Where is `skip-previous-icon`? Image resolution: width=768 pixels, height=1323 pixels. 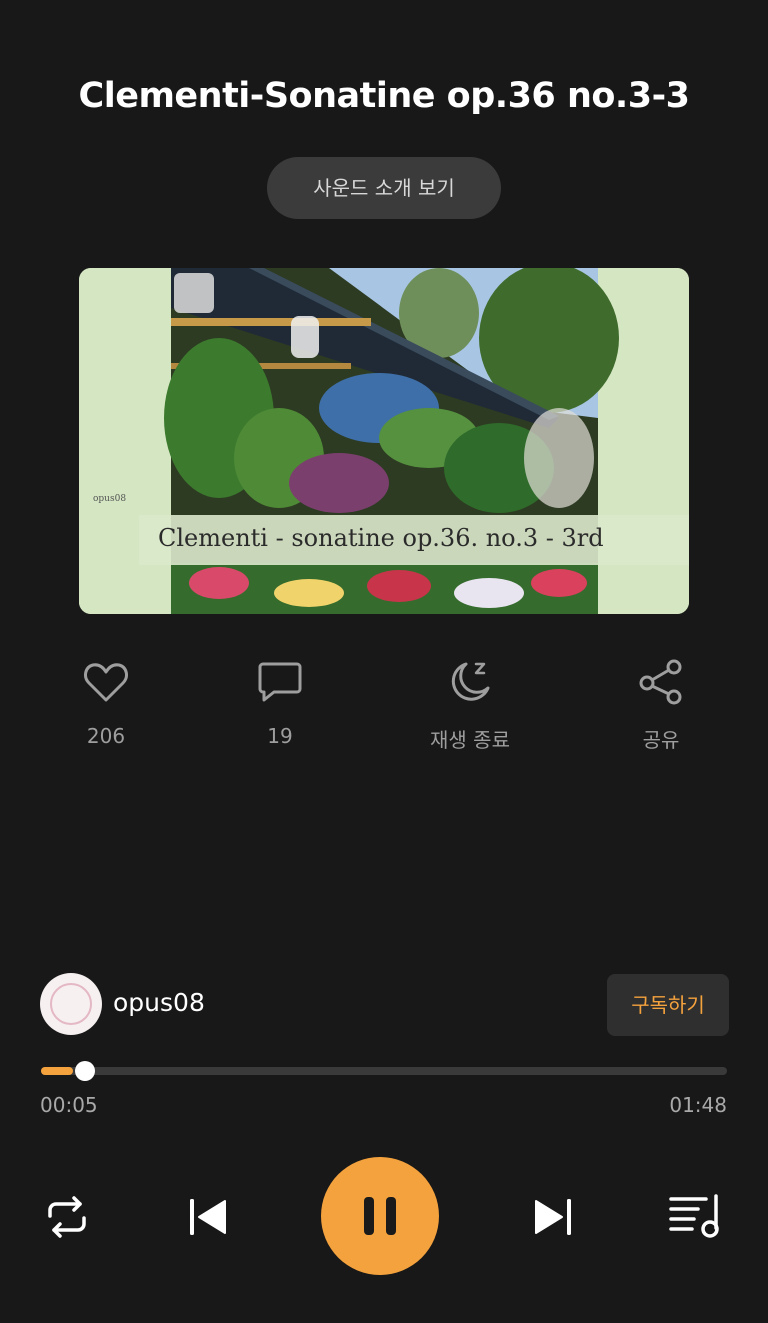 skip-previous-icon is located at coordinates (208, 1217).